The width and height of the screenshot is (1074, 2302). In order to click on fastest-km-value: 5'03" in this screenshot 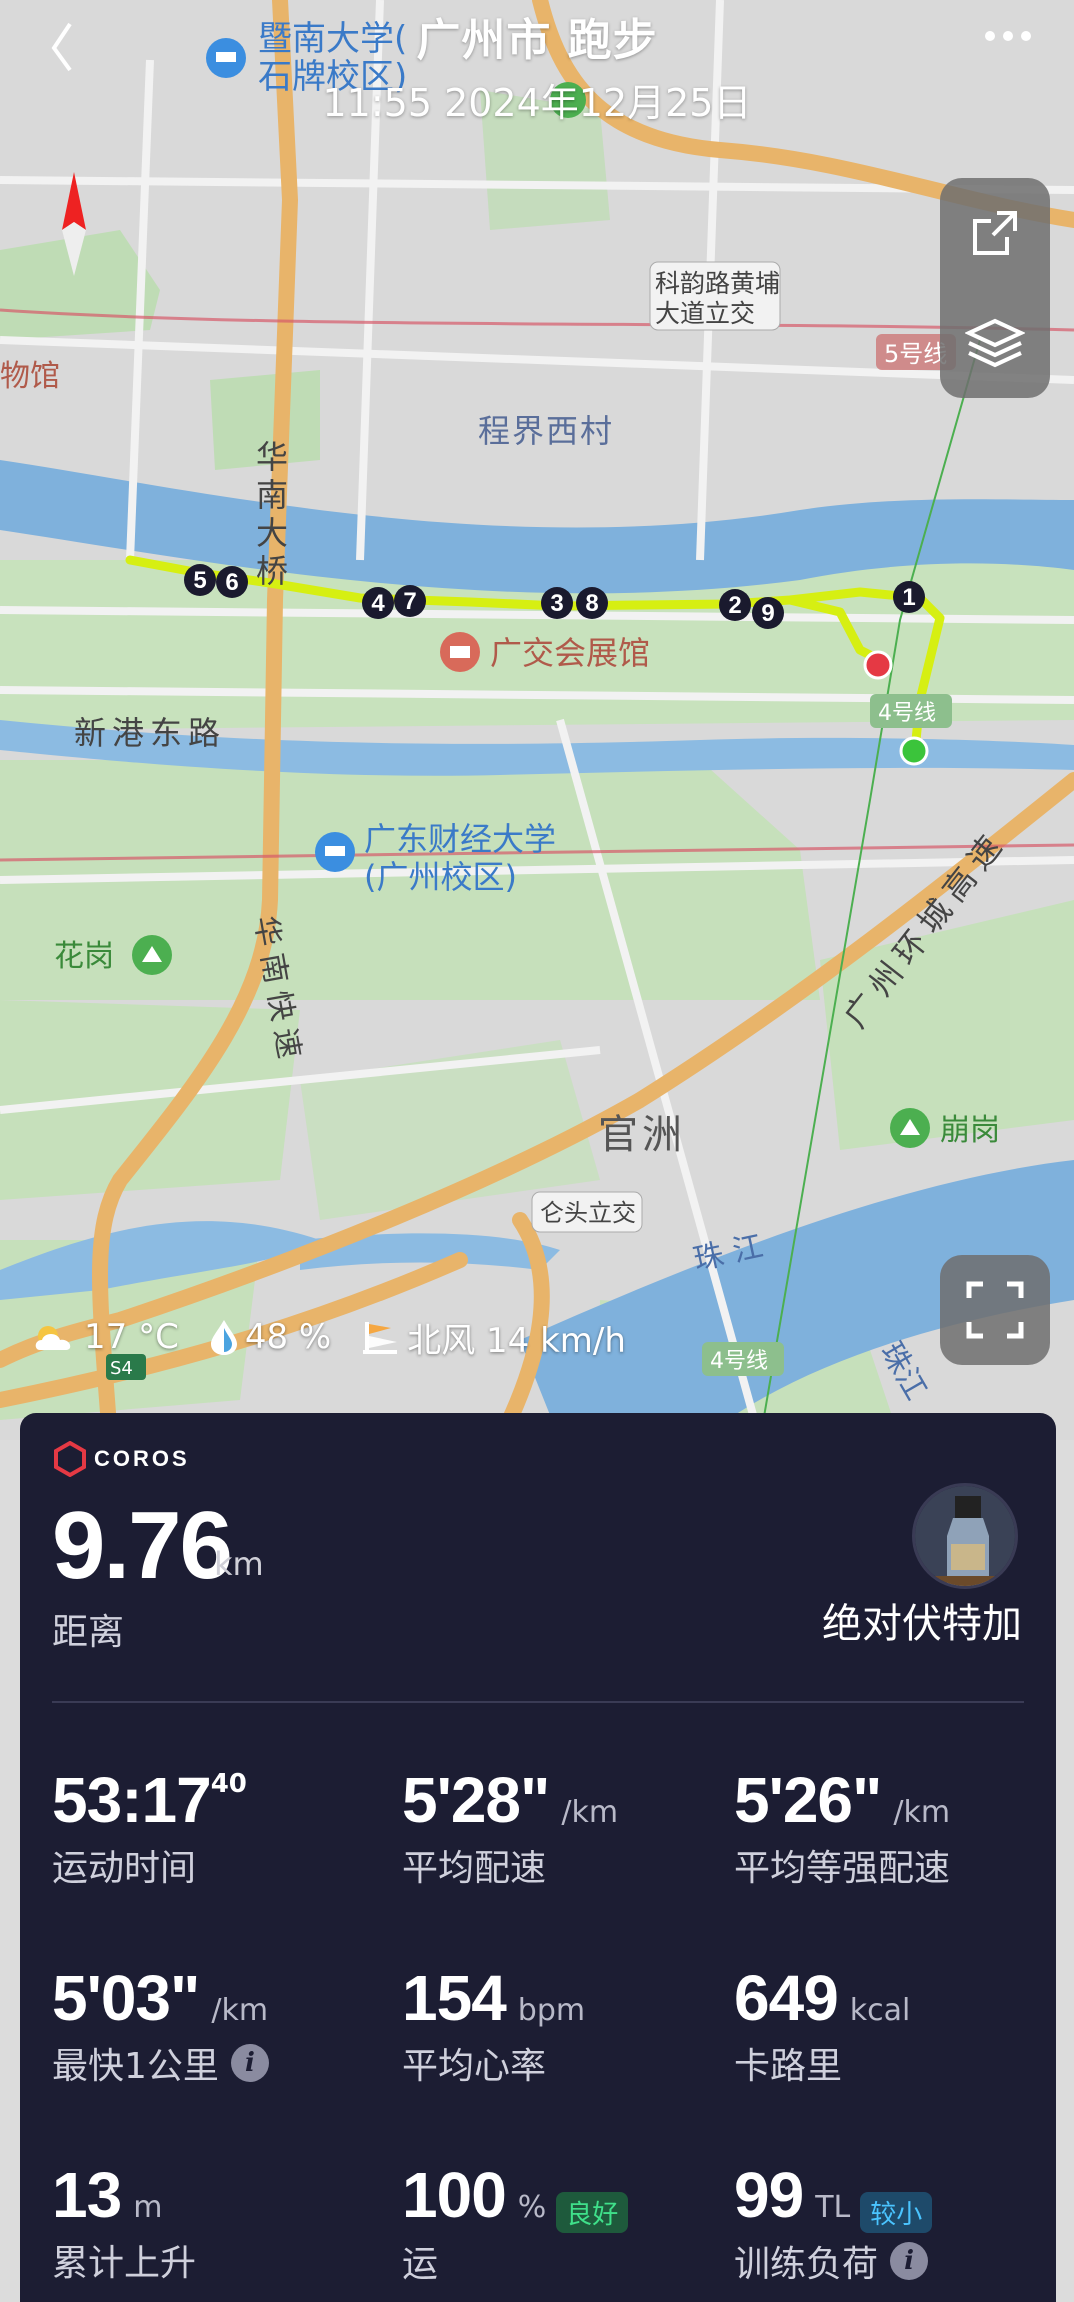, I will do `click(126, 1998)`.